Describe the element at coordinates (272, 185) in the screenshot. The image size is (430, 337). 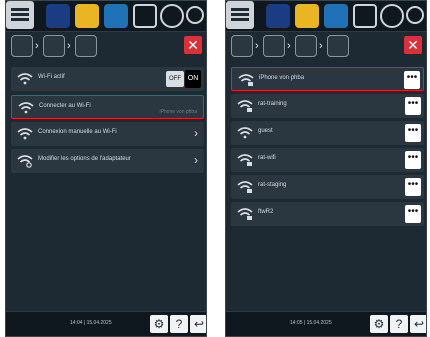
I see `network-name: rat-staging` at that location.